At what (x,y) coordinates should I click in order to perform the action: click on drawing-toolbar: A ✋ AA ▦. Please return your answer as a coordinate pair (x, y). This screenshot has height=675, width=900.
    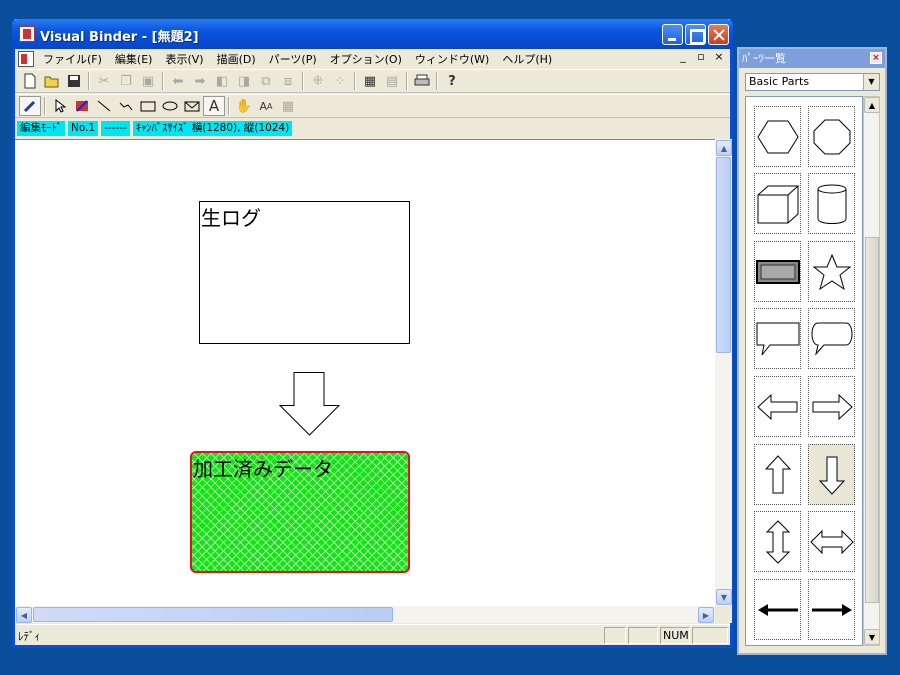
    Looking at the image, I should click on (372, 106).